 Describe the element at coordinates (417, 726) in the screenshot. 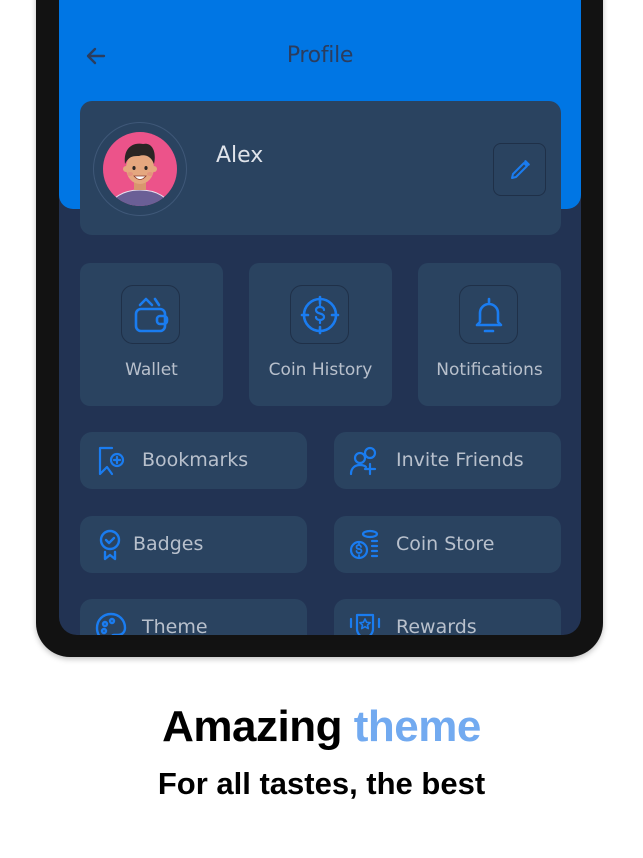

I see `caption-accent: theme` at that location.